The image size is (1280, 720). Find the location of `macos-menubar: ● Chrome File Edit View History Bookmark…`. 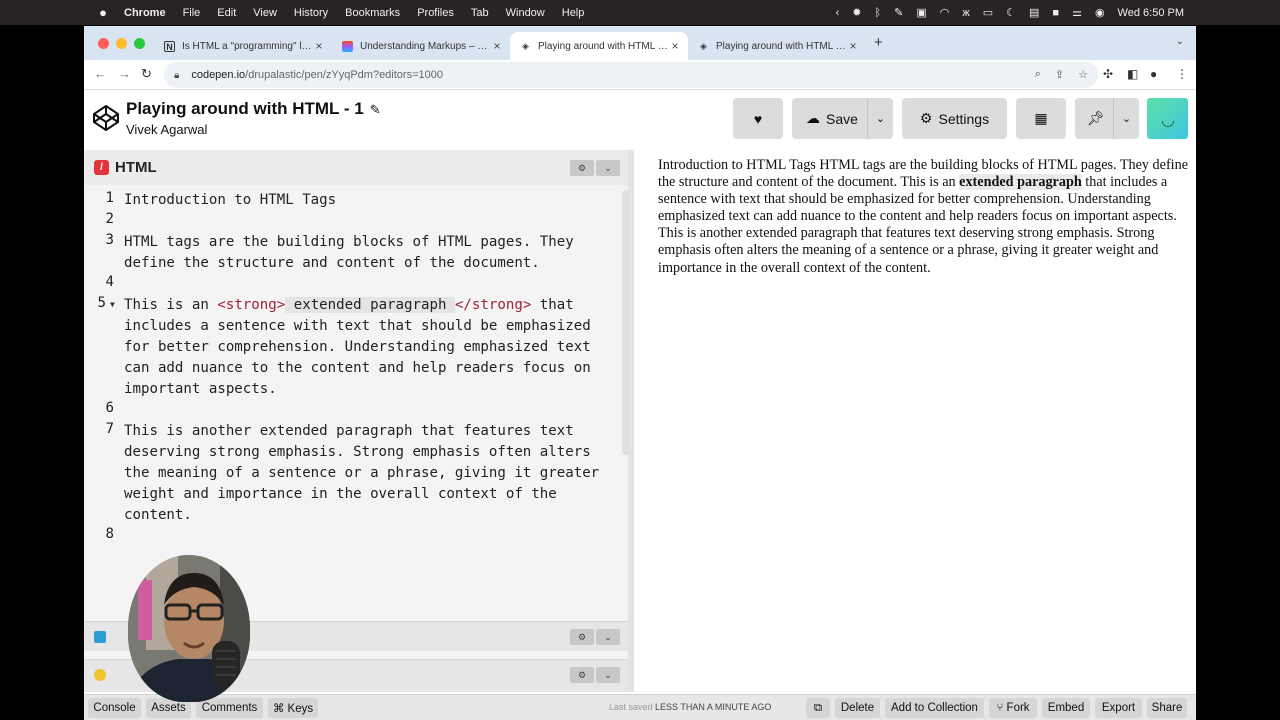

macos-menubar: ● Chrome File Edit View History Bookmark… is located at coordinates (640, 12).